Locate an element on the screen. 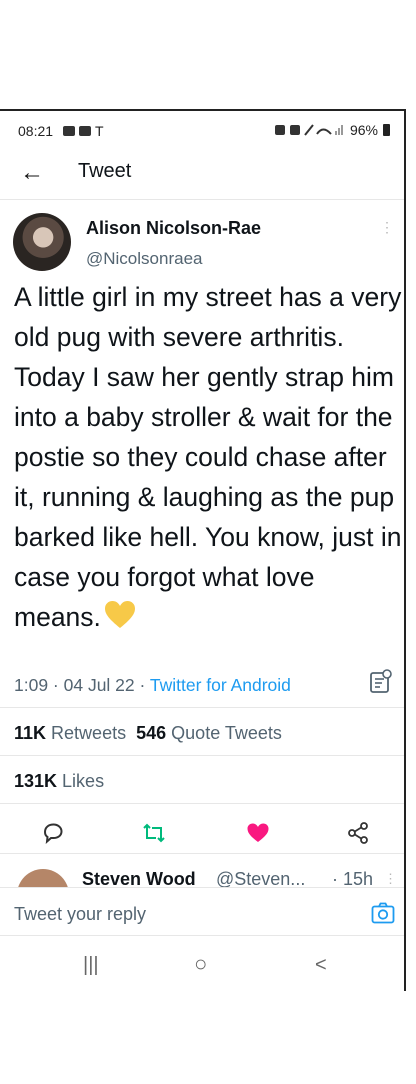 The height and width of the screenshot is (1084, 416). author-name: Alison Nicolson-Rae is located at coordinates (173, 228).